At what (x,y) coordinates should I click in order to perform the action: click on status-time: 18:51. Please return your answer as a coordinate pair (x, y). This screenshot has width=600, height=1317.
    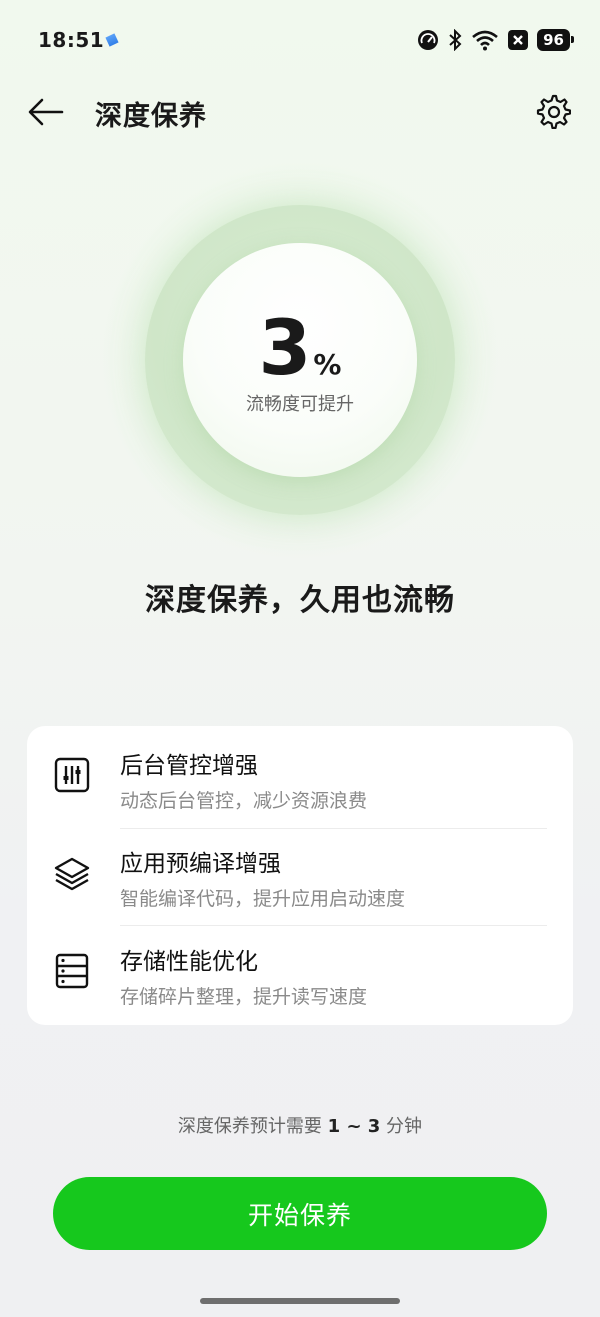
    Looking at the image, I should click on (71, 40).